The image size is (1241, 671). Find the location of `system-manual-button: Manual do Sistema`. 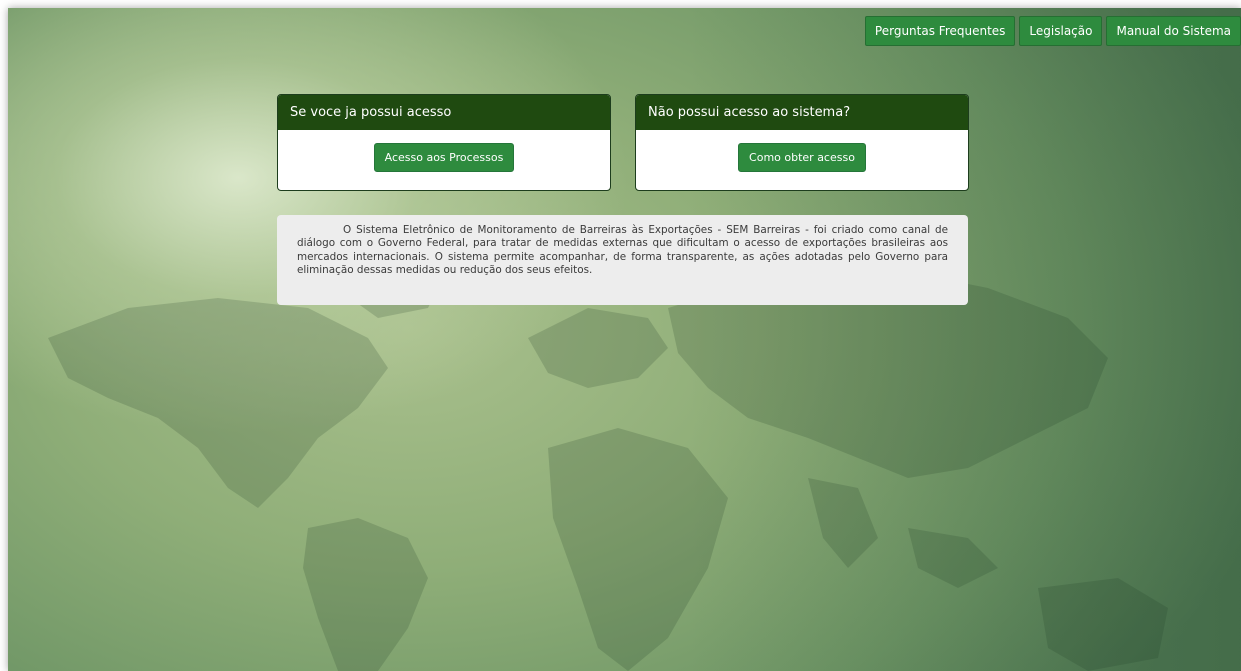

system-manual-button: Manual do Sistema is located at coordinates (1173, 31).